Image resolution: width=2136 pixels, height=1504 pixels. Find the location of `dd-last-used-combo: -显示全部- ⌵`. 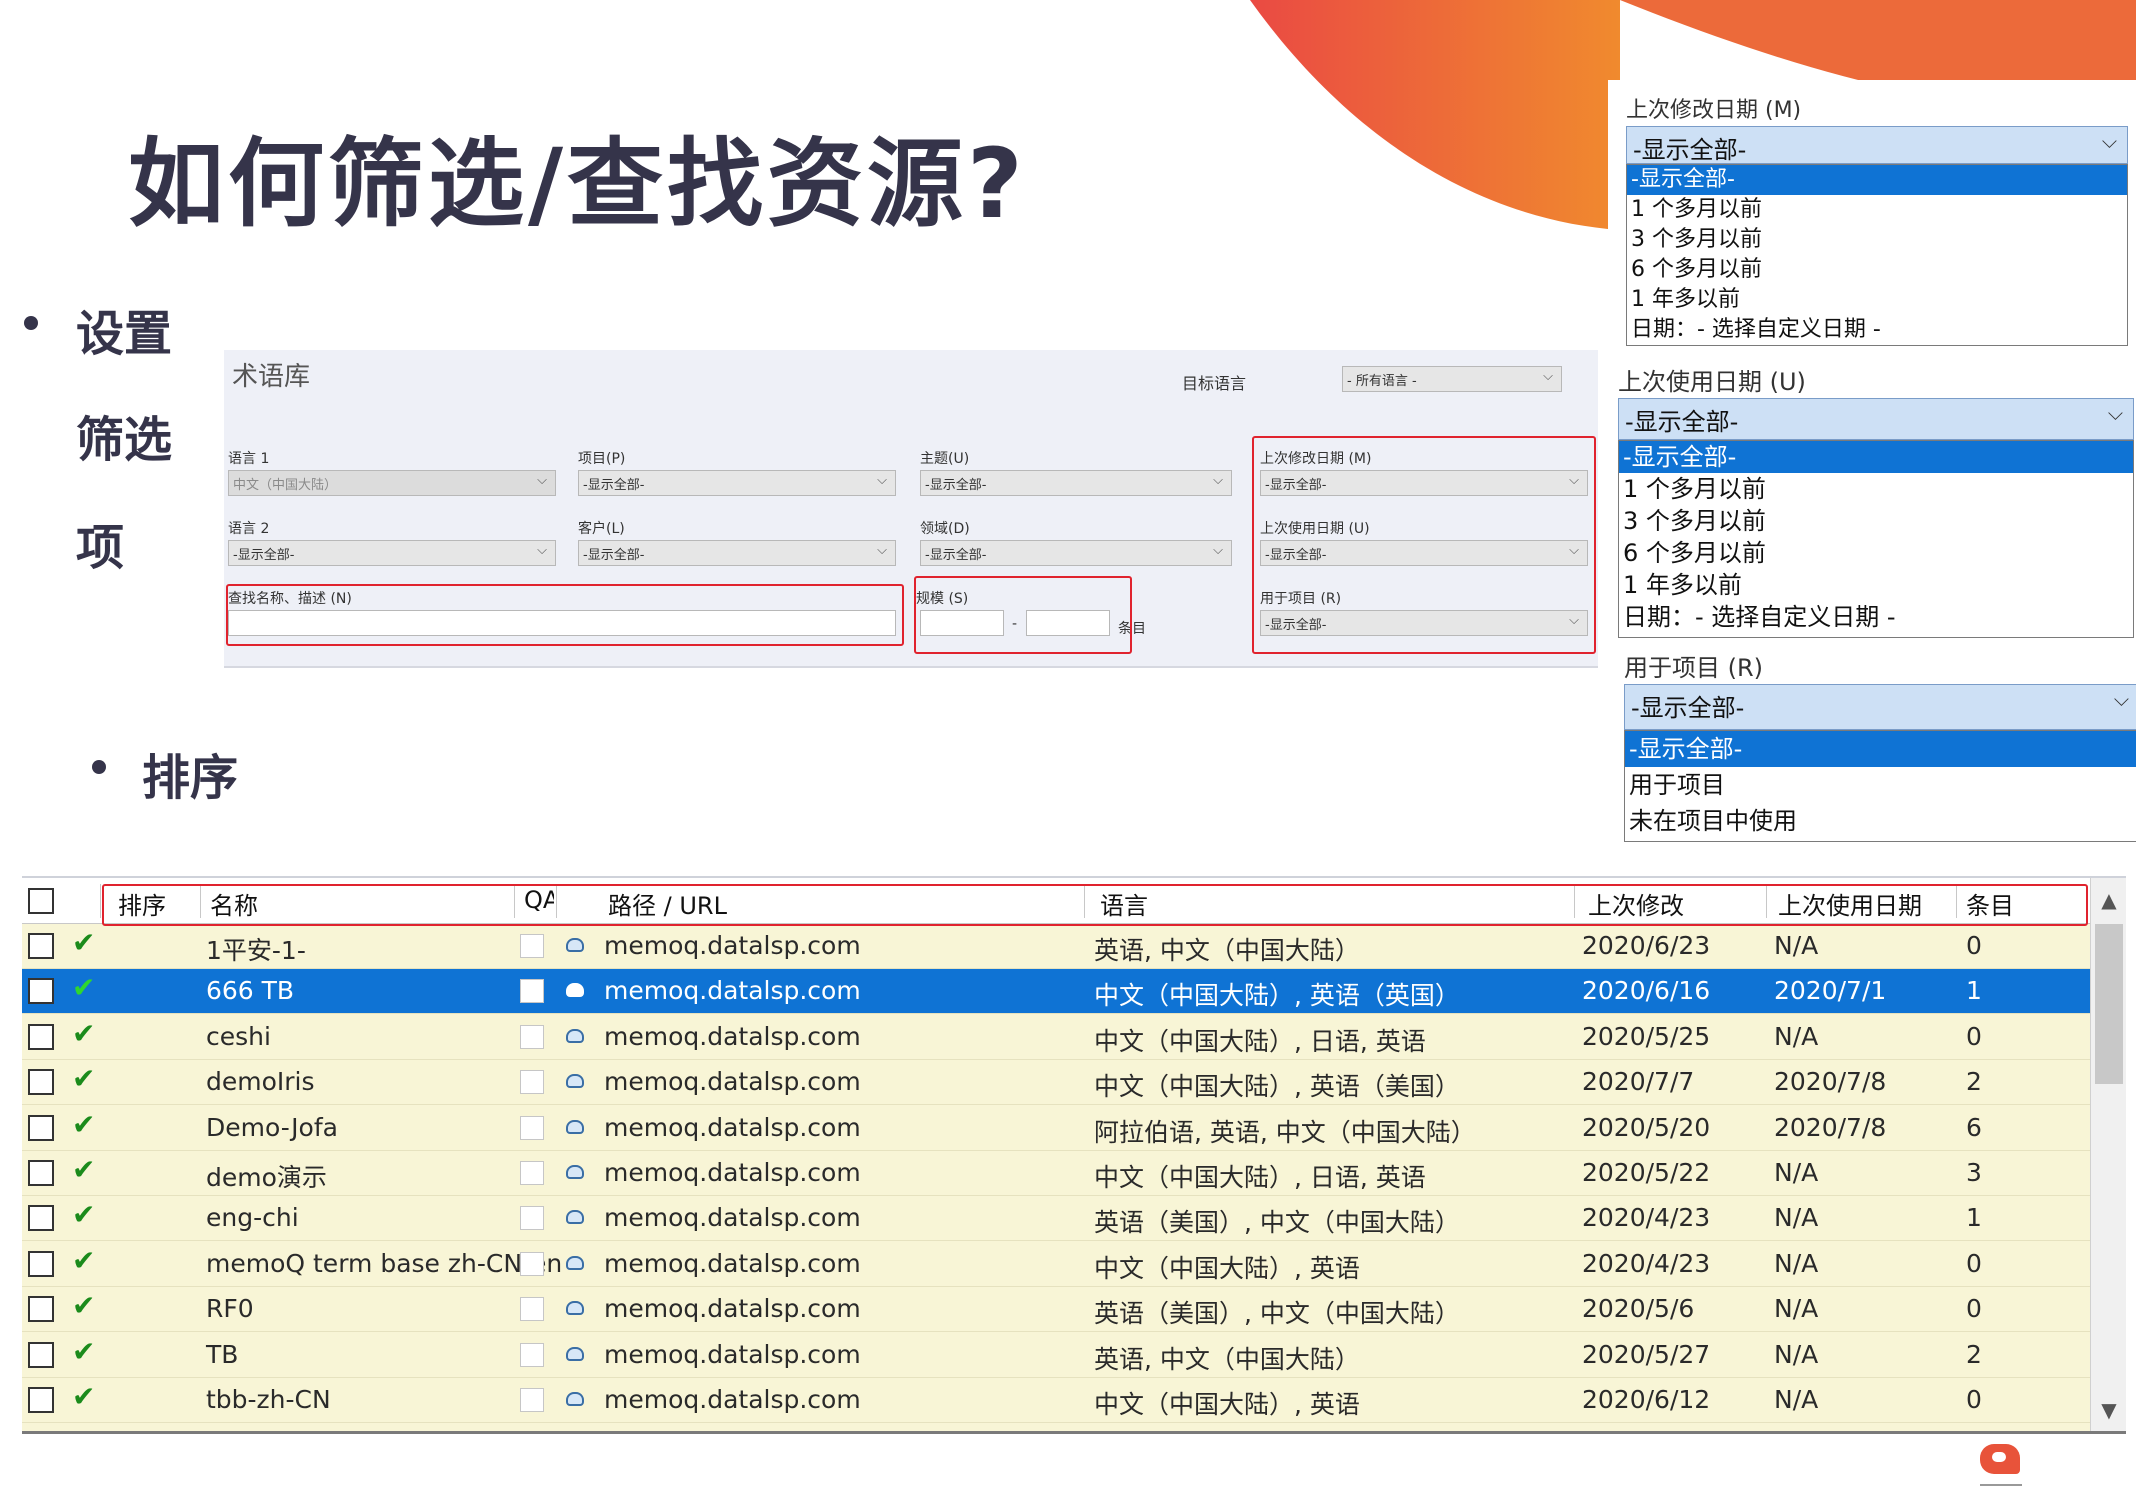

dd-last-used-combo: -显示全部- ⌵ is located at coordinates (1876, 419).